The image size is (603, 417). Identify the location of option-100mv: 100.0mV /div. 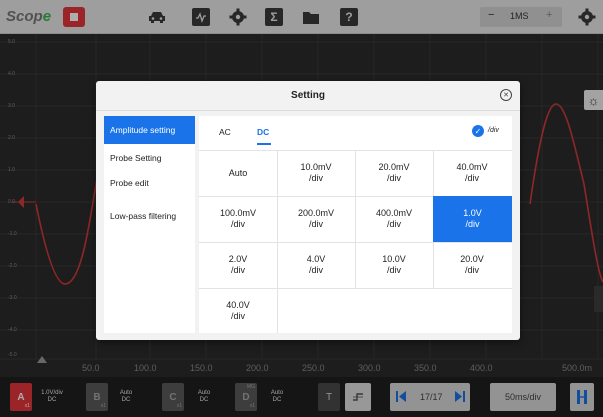
(238, 219).